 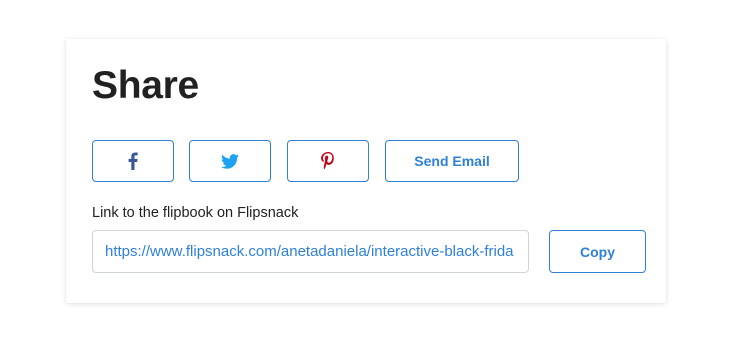 I want to click on facebook-icon, so click(x=133, y=161).